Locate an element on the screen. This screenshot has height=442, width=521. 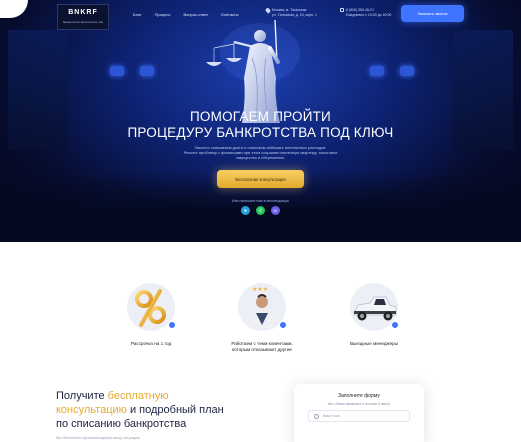
nav-link-contacts: Контакты is located at coordinates (229, 14).